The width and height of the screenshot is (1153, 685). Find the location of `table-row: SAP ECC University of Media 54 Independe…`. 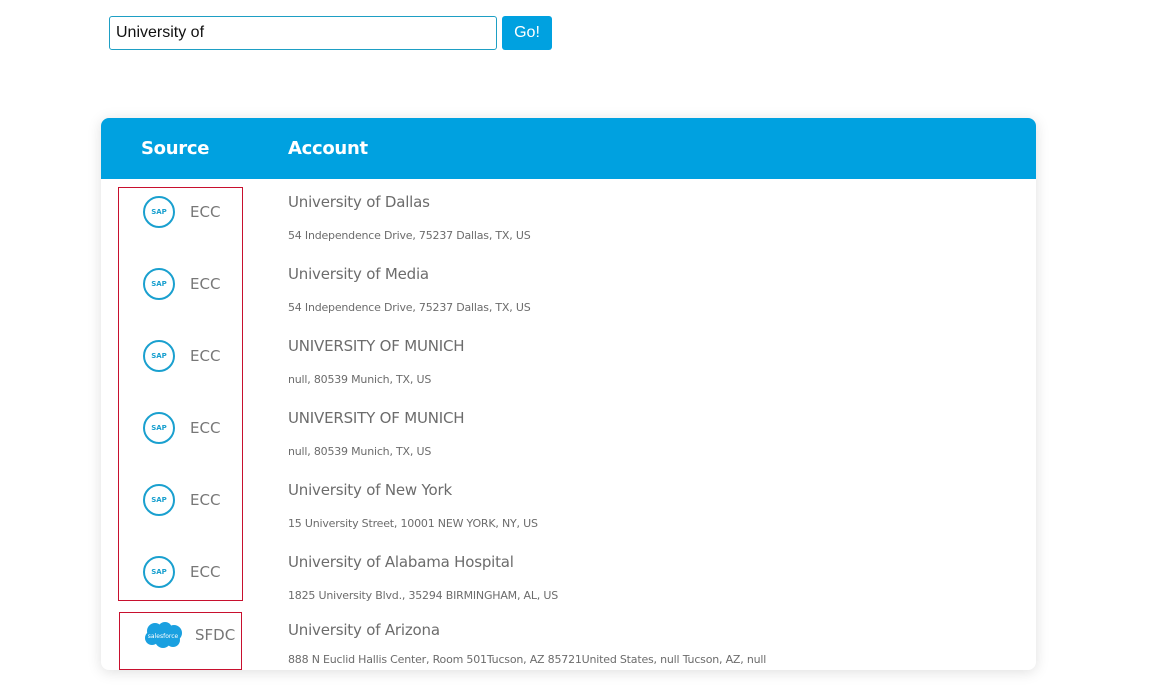

table-row: SAP ECC University of Media 54 Independe… is located at coordinates (568, 287).